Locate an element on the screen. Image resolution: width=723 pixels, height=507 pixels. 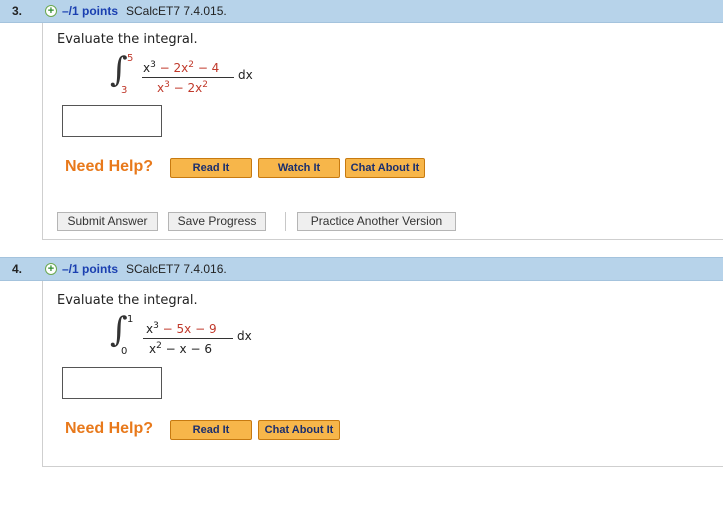
practice-another-version-button: Practice Another Version is located at coordinates (376, 221).